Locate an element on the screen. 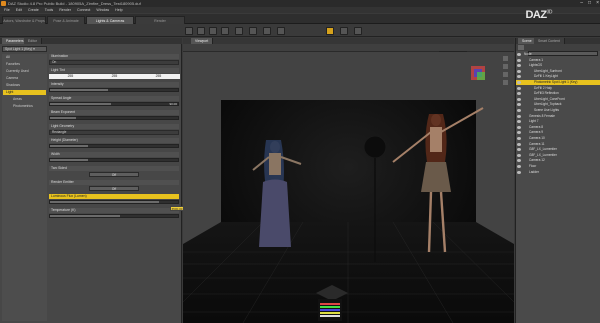  two-sided-toggle: Off is located at coordinates (114, 174).